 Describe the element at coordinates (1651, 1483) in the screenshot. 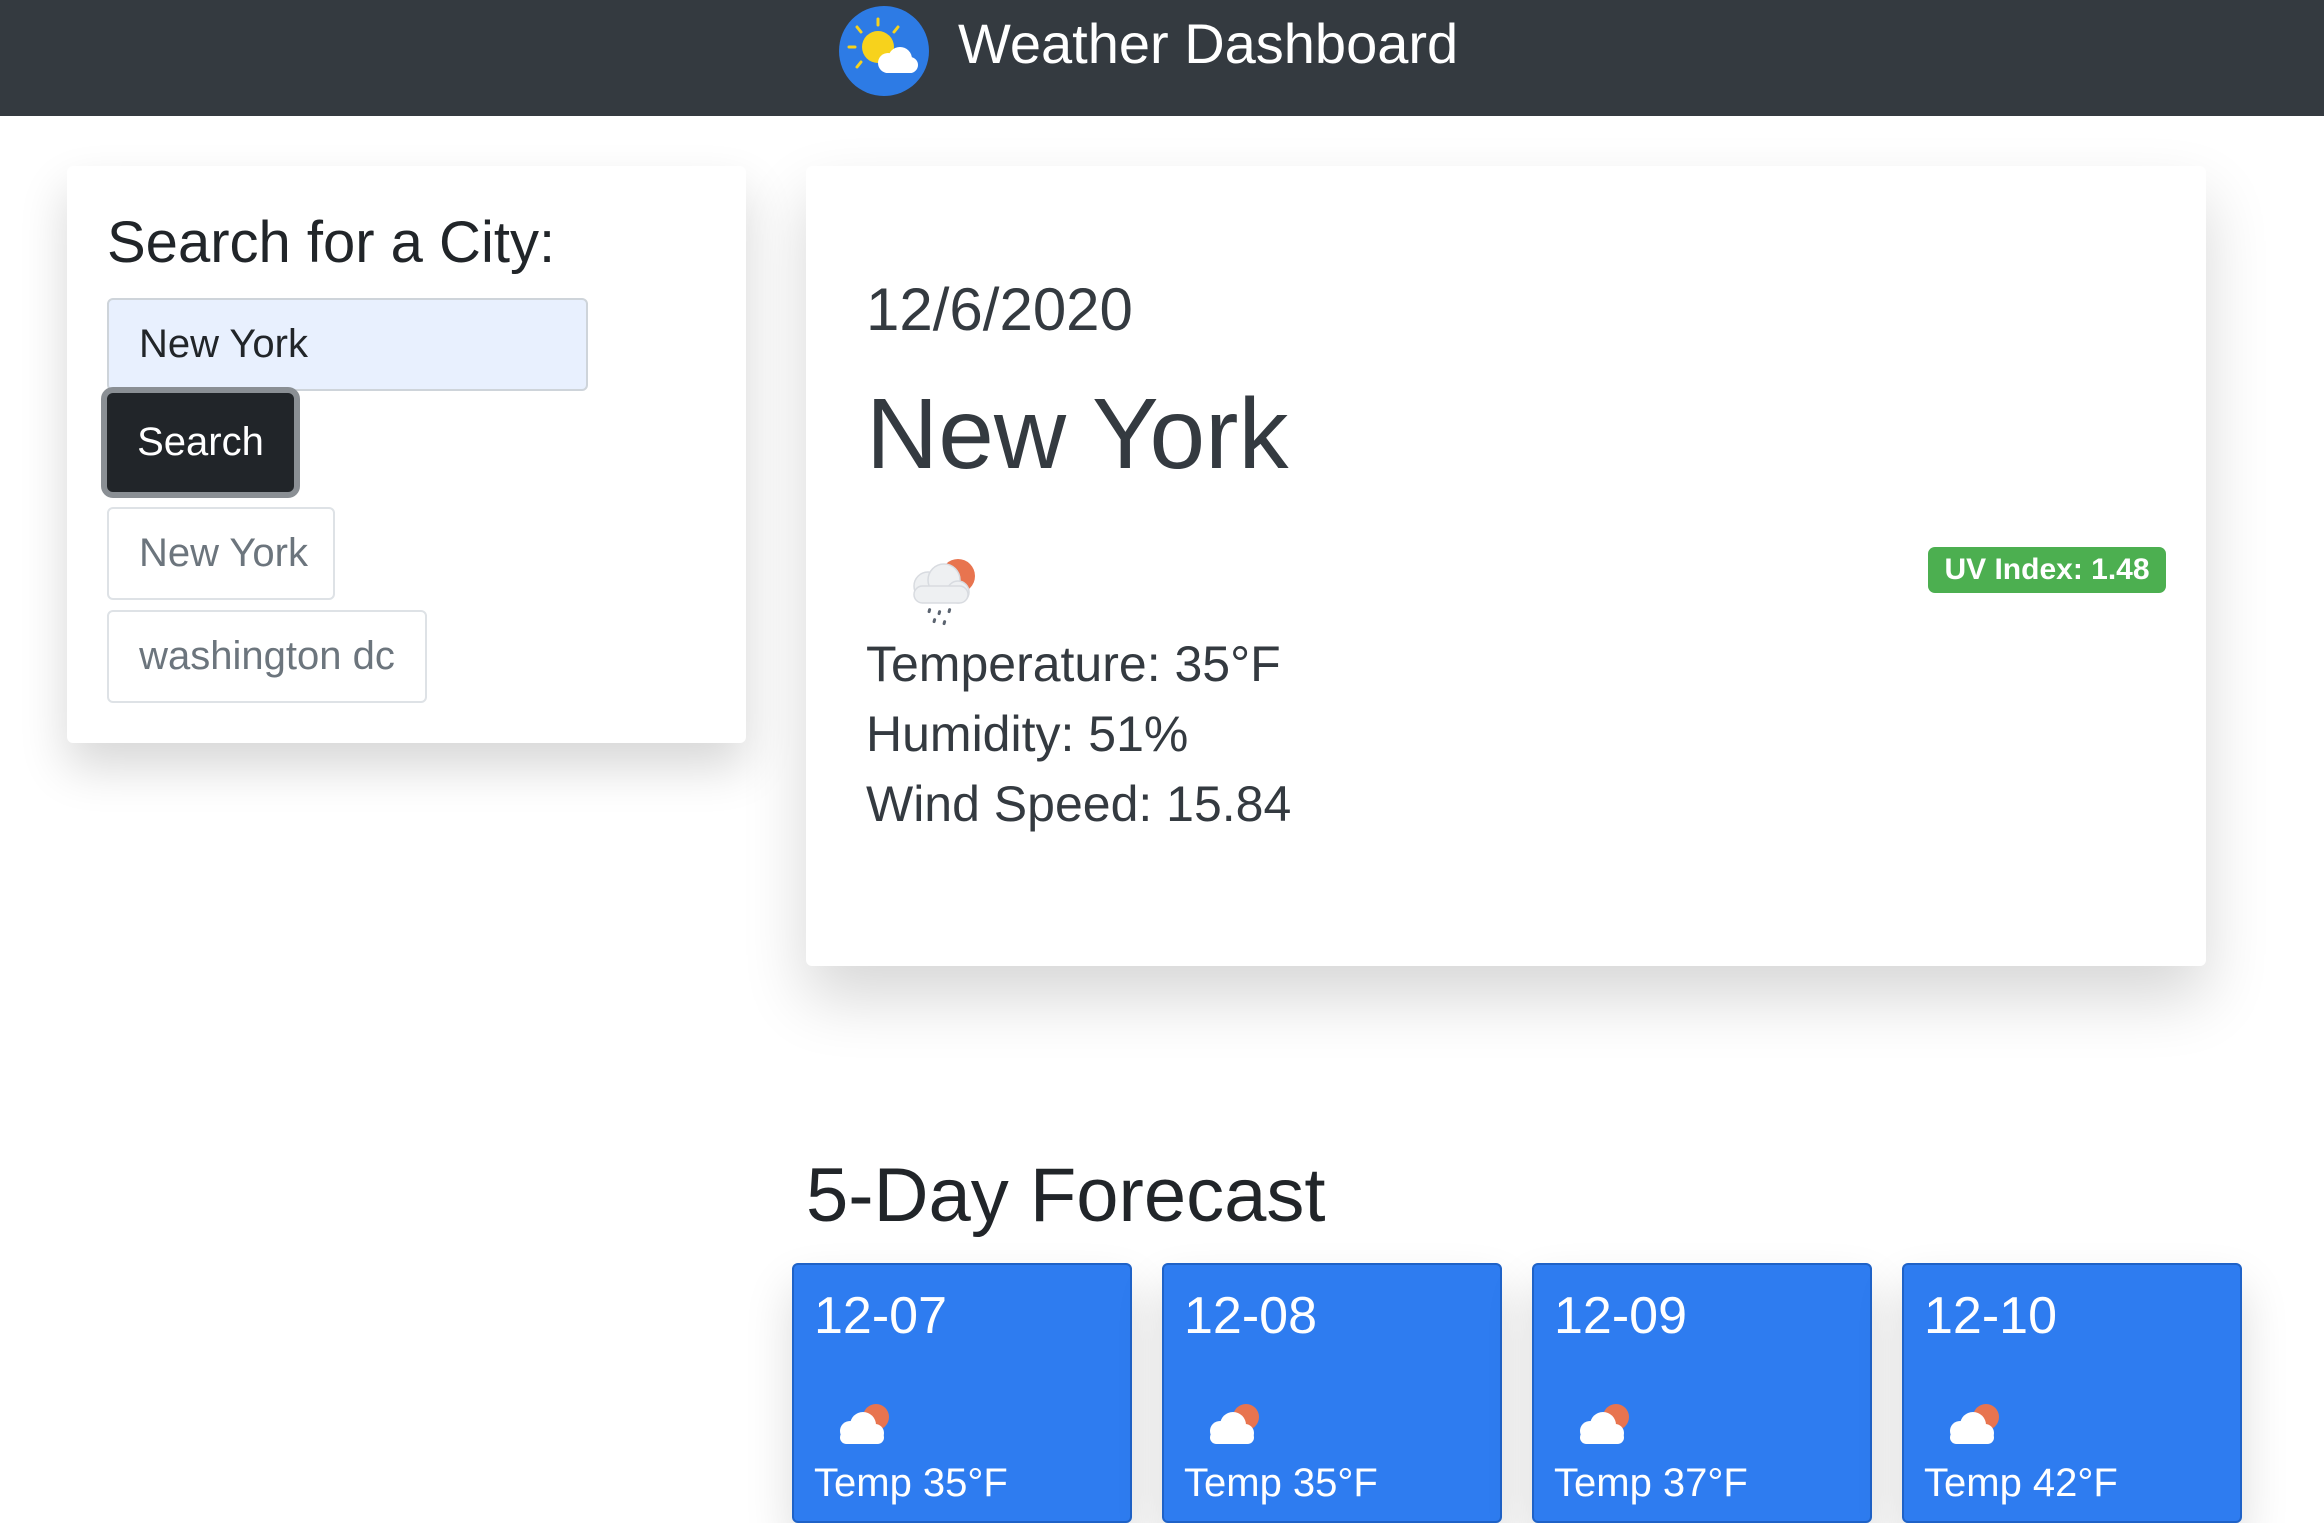

I see `forecast-temp: Temp 37°F` at that location.